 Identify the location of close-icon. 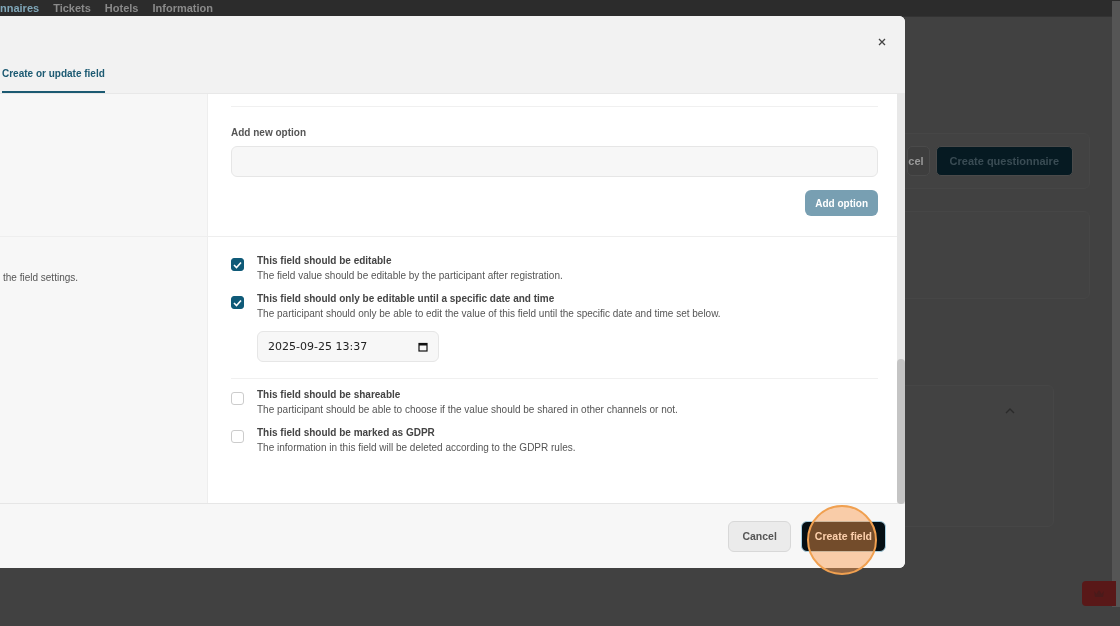
(882, 42).